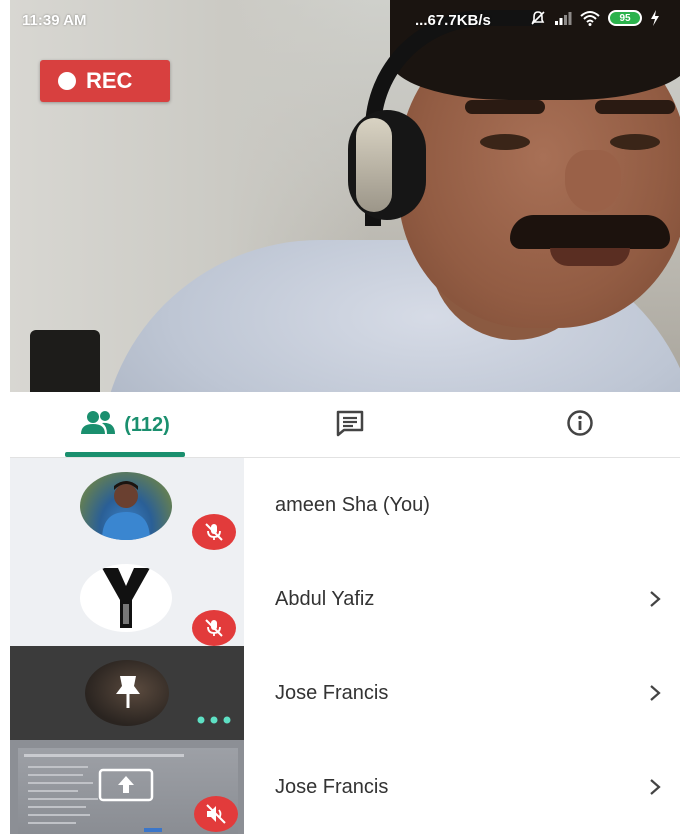  I want to click on pin-icon, so click(128, 694).